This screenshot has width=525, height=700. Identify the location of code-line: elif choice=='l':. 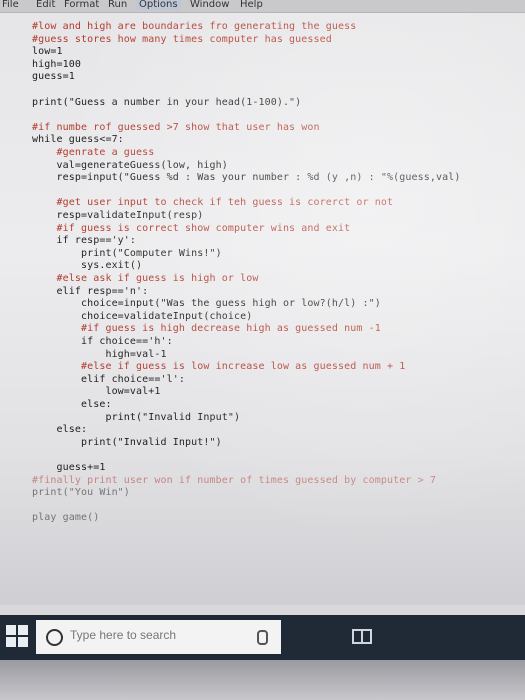
(108, 380).